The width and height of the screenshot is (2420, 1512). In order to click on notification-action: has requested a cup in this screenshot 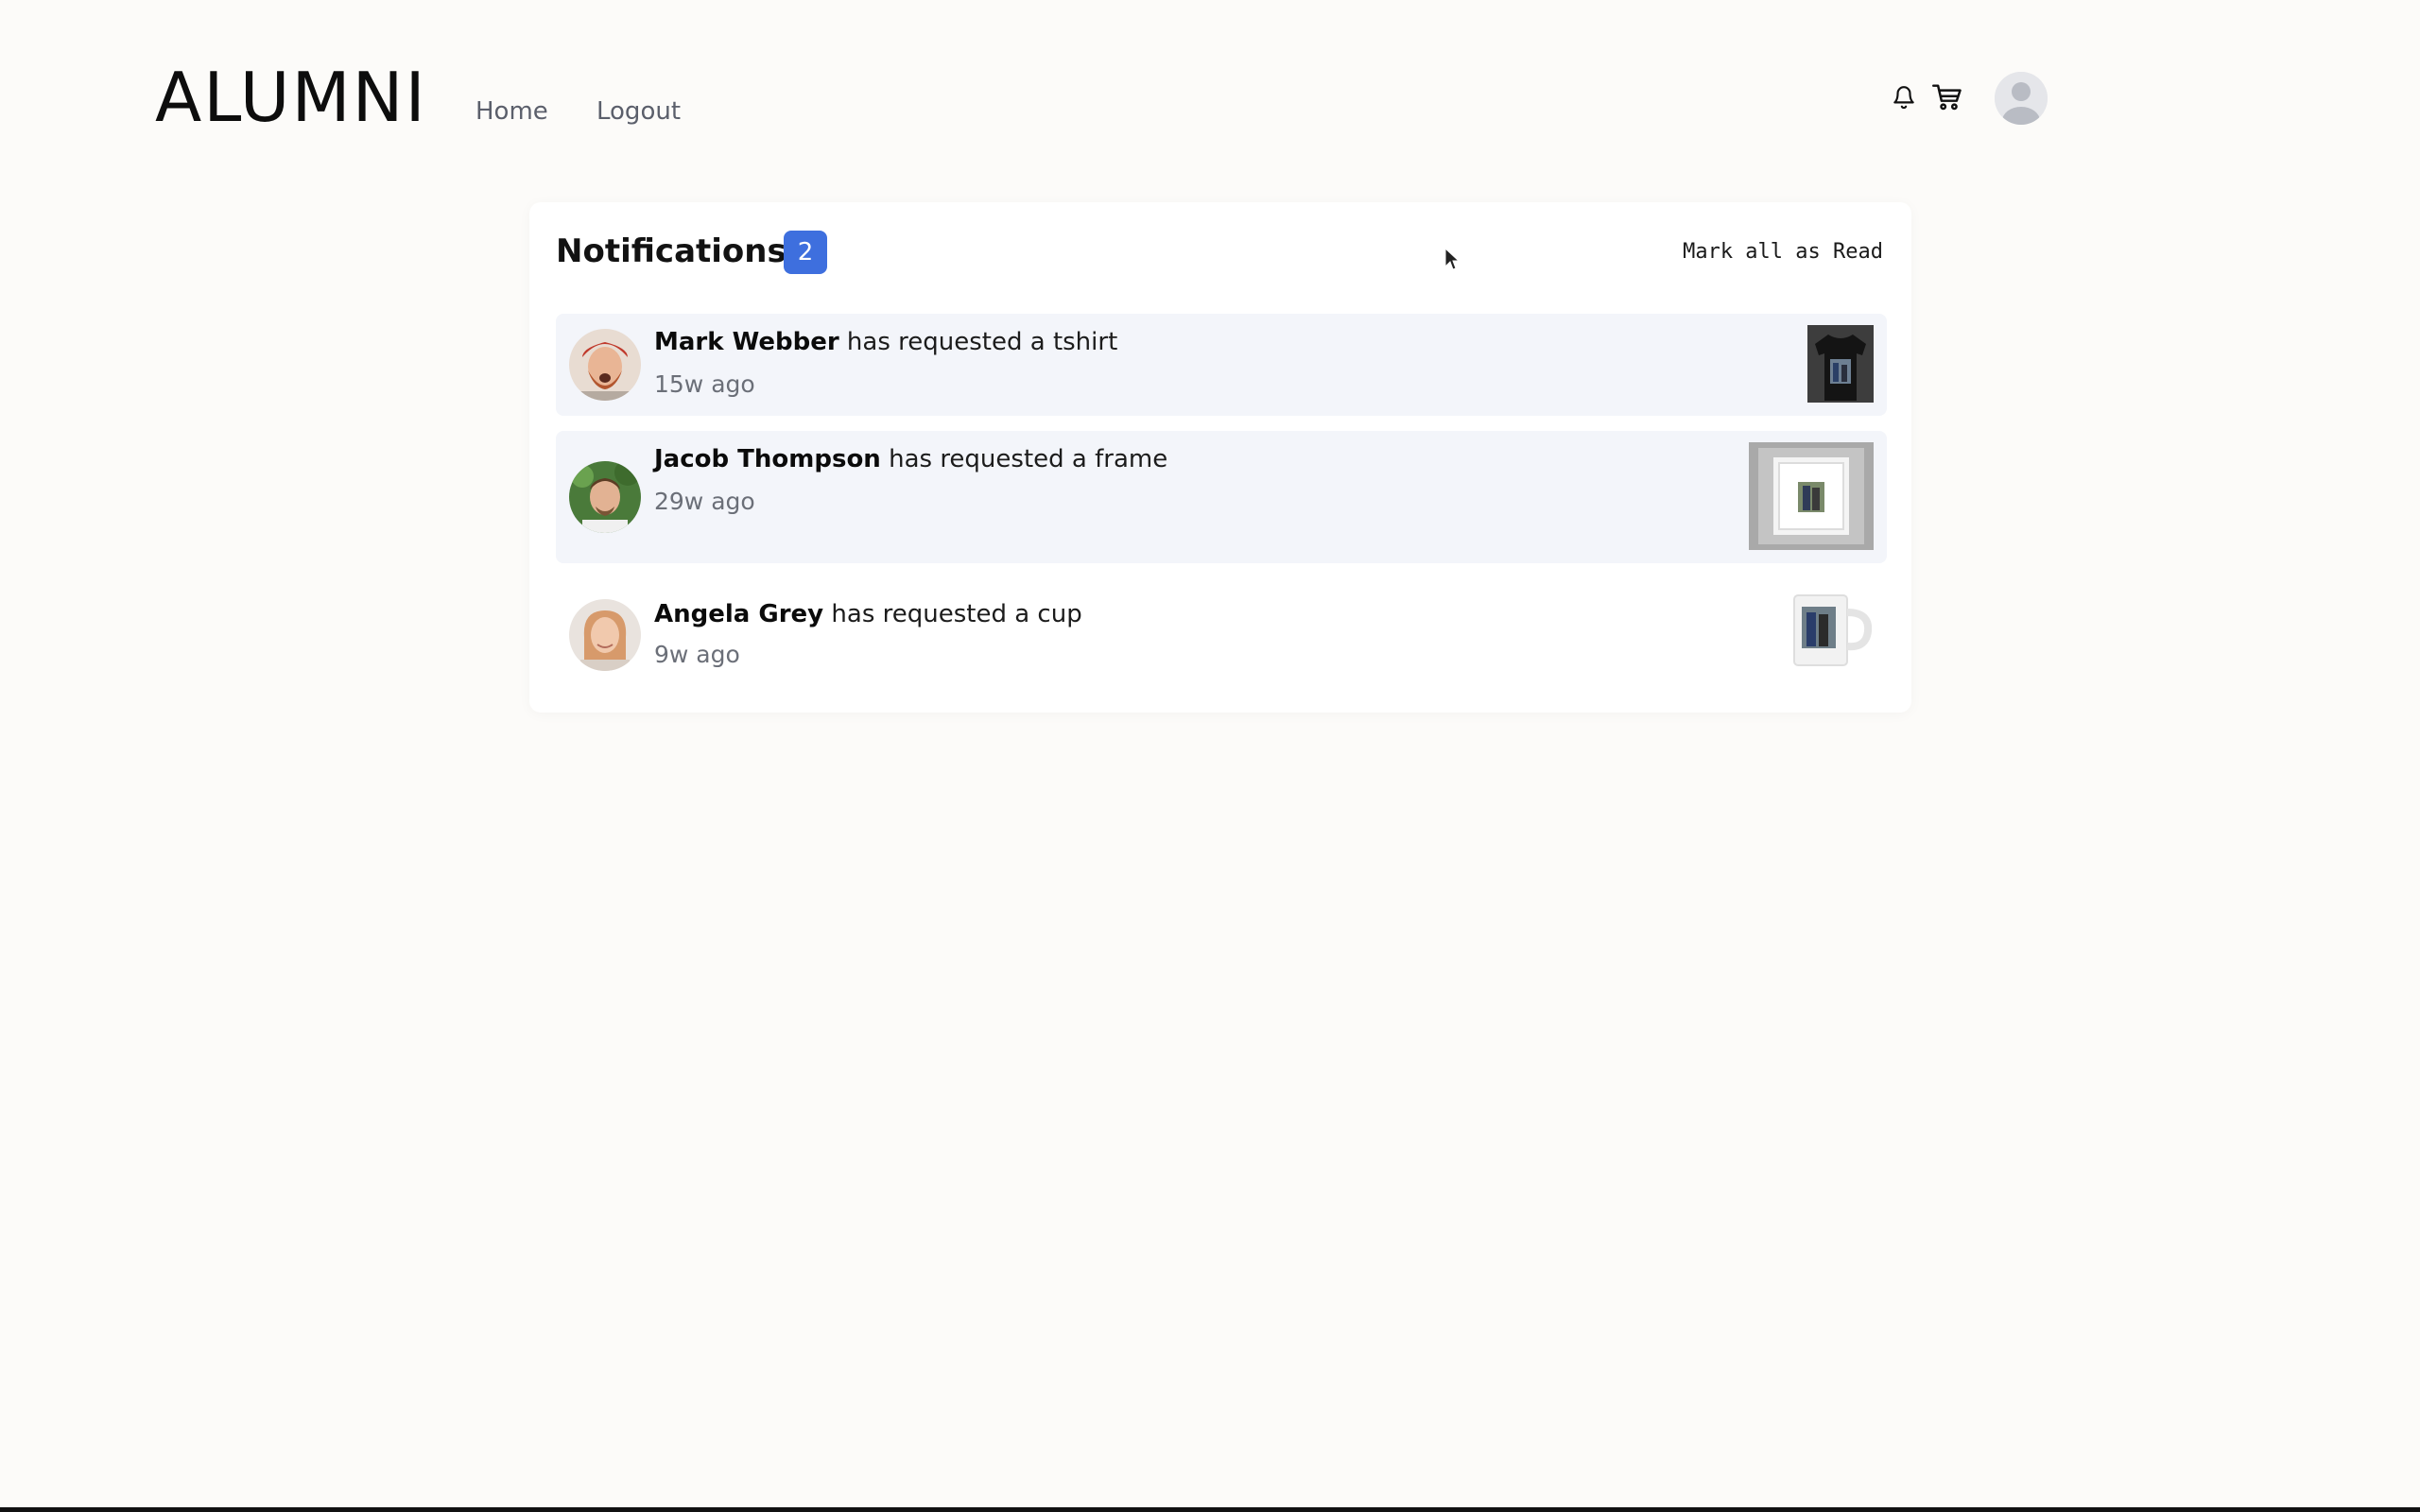, I will do `click(952, 614)`.